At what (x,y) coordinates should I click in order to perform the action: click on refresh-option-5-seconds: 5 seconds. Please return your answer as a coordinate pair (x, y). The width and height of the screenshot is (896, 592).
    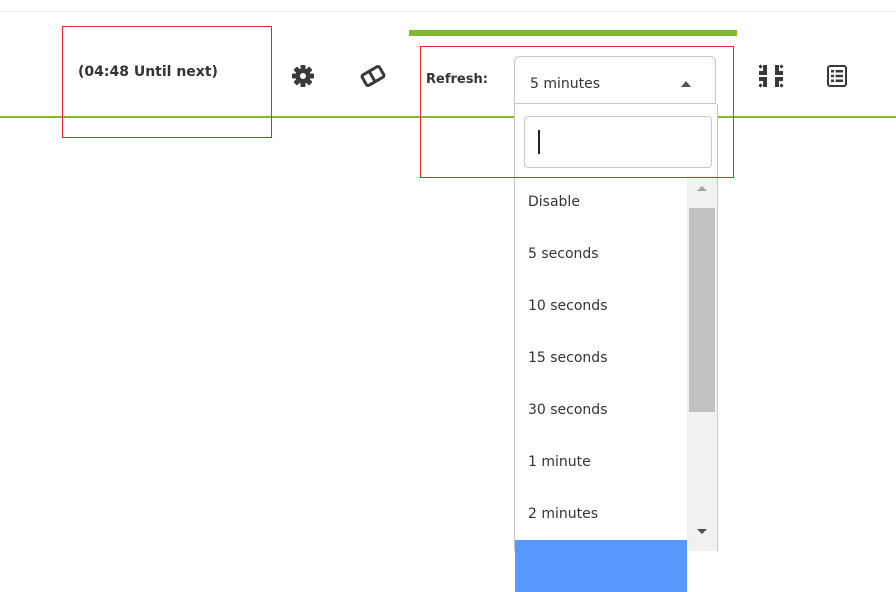
    Looking at the image, I should click on (601, 254).